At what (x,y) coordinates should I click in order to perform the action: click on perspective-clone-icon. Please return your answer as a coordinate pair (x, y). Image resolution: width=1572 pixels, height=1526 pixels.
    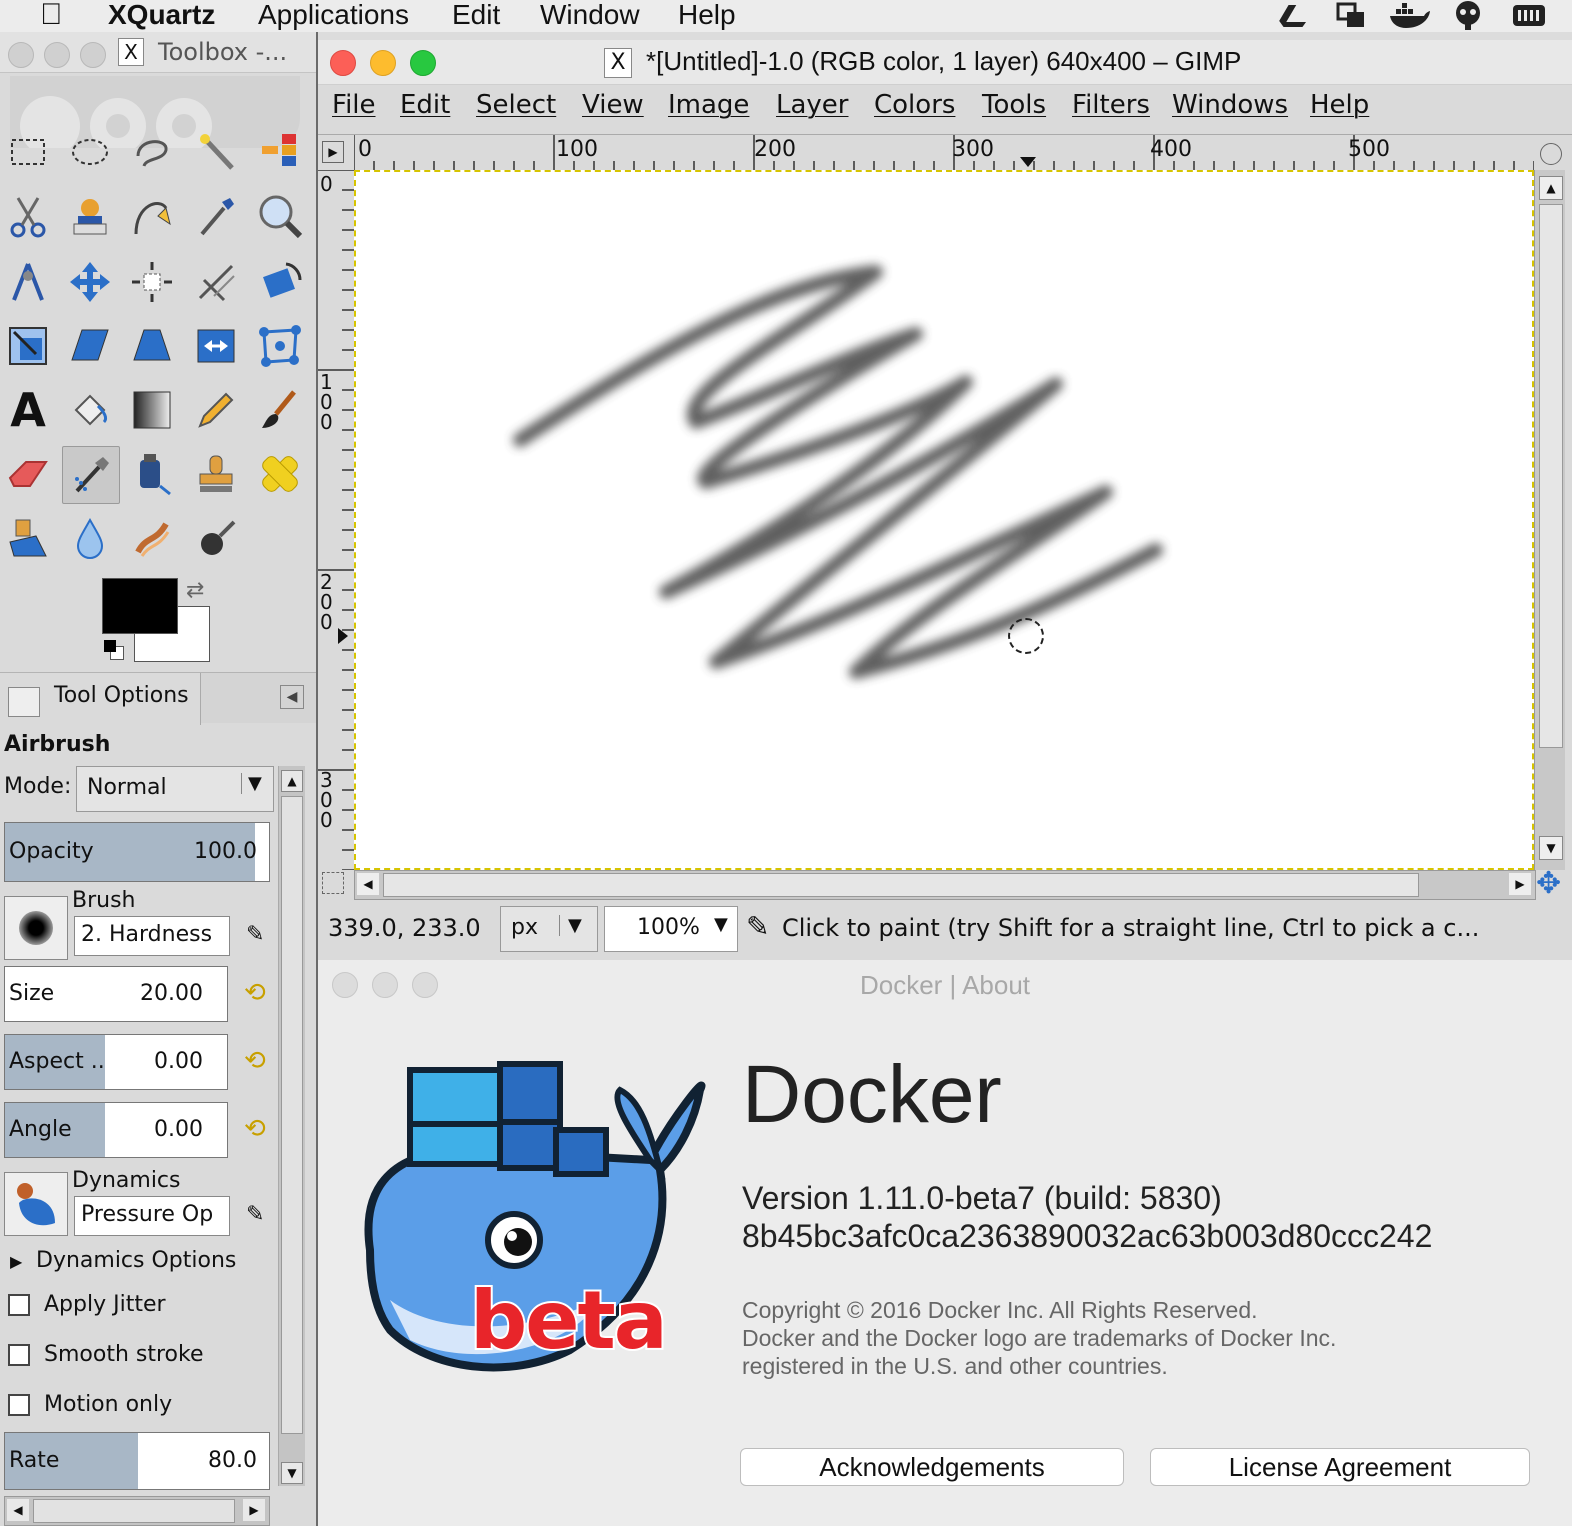
    Looking at the image, I should click on (28, 538).